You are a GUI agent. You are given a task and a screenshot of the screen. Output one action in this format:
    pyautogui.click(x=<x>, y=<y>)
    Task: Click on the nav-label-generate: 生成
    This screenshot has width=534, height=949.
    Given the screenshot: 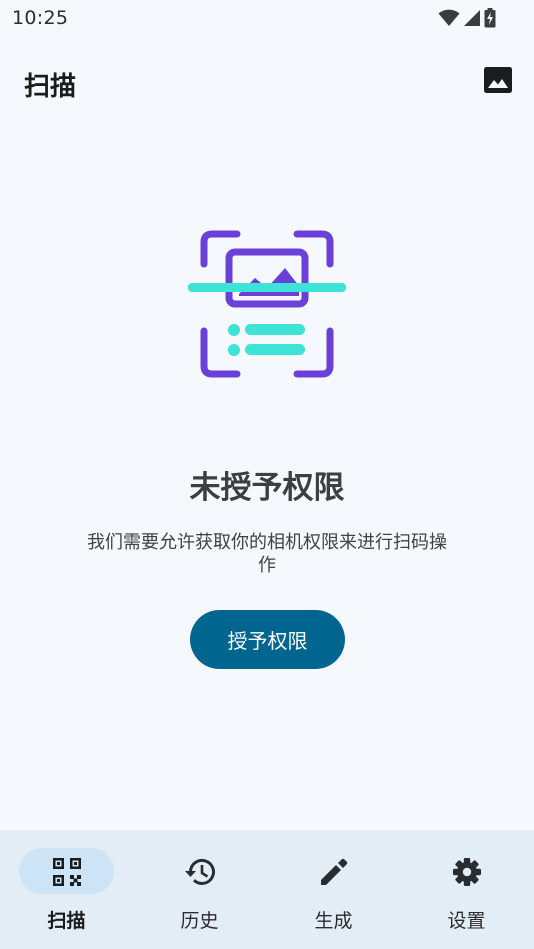 What is the action you would take?
    pyautogui.click(x=333, y=921)
    